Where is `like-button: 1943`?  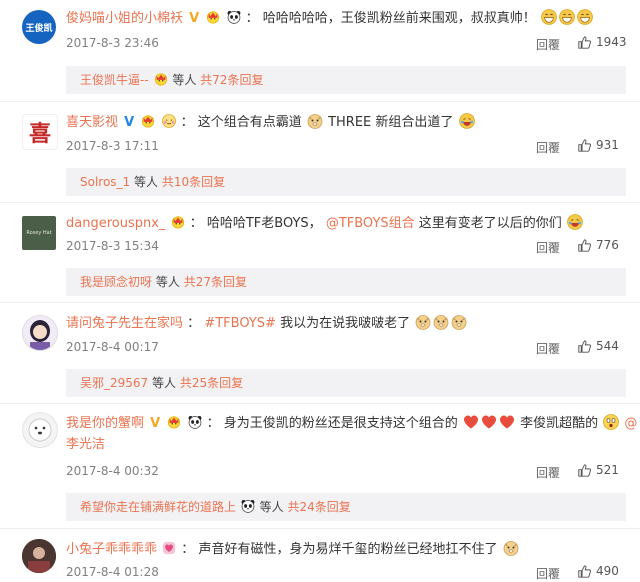
like-button: 1943 is located at coordinates (602, 42).